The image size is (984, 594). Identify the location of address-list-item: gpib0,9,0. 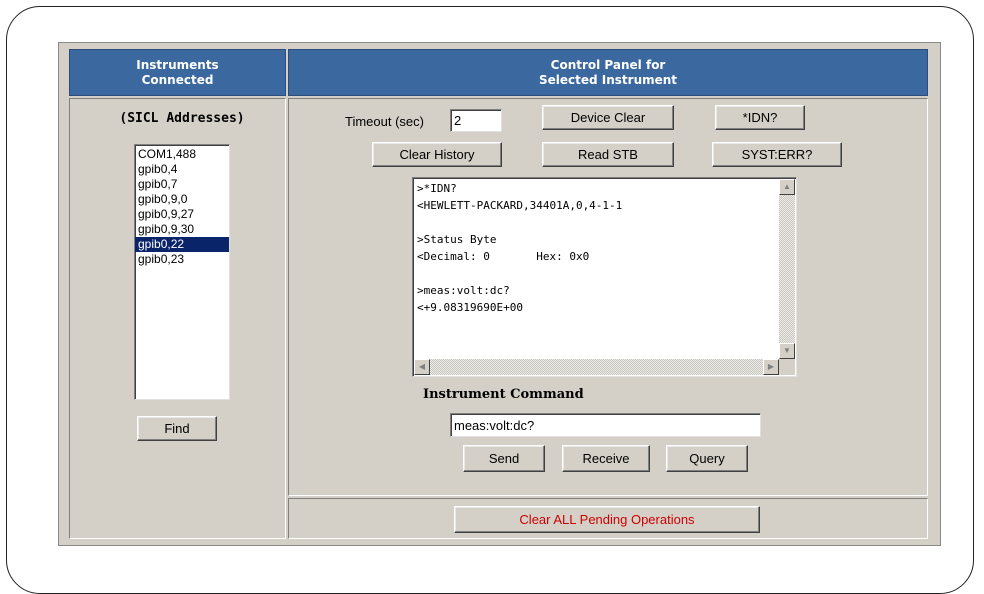
(182, 199).